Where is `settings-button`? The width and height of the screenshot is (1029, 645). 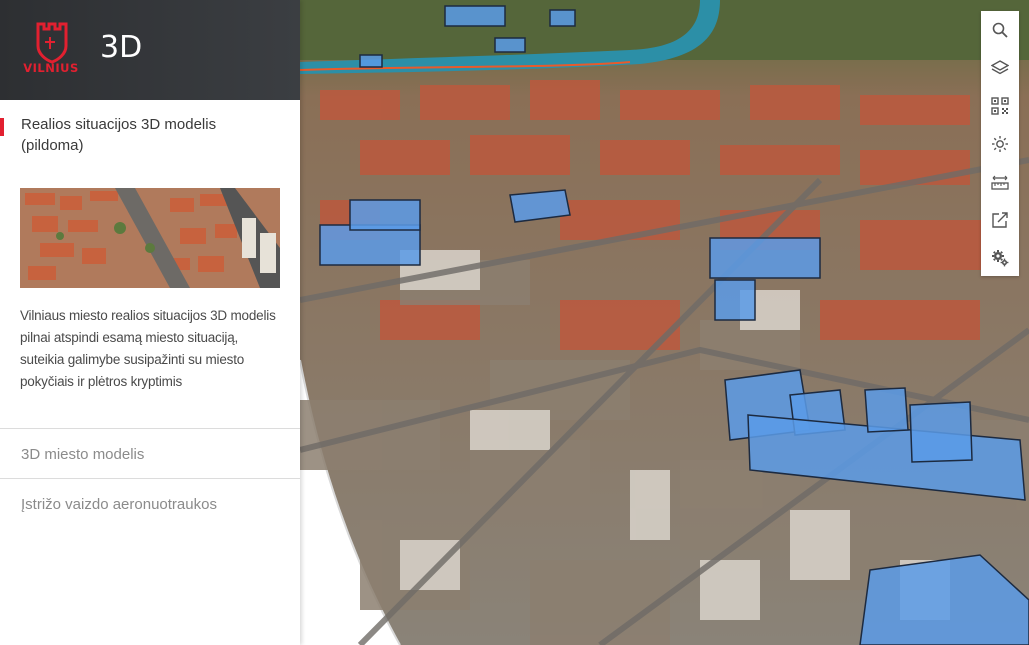
settings-button is located at coordinates (1000, 258).